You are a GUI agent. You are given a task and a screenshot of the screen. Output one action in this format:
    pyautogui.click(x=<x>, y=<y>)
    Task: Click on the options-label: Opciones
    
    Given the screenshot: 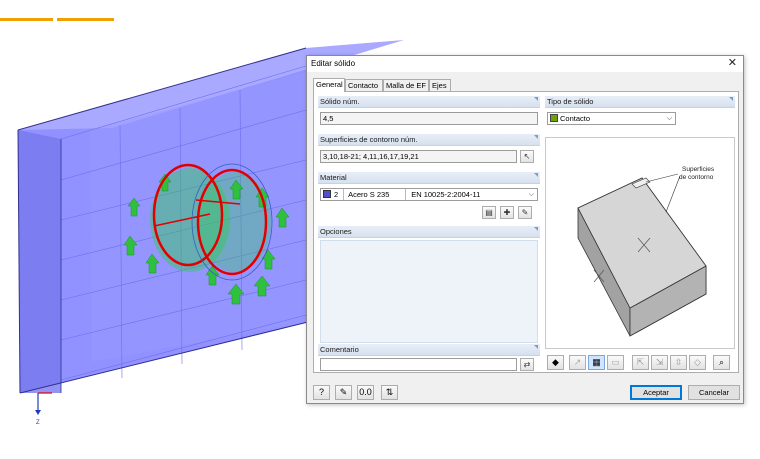 What is the action you would take?
    pyautogui.click(x=429, y=232)
    